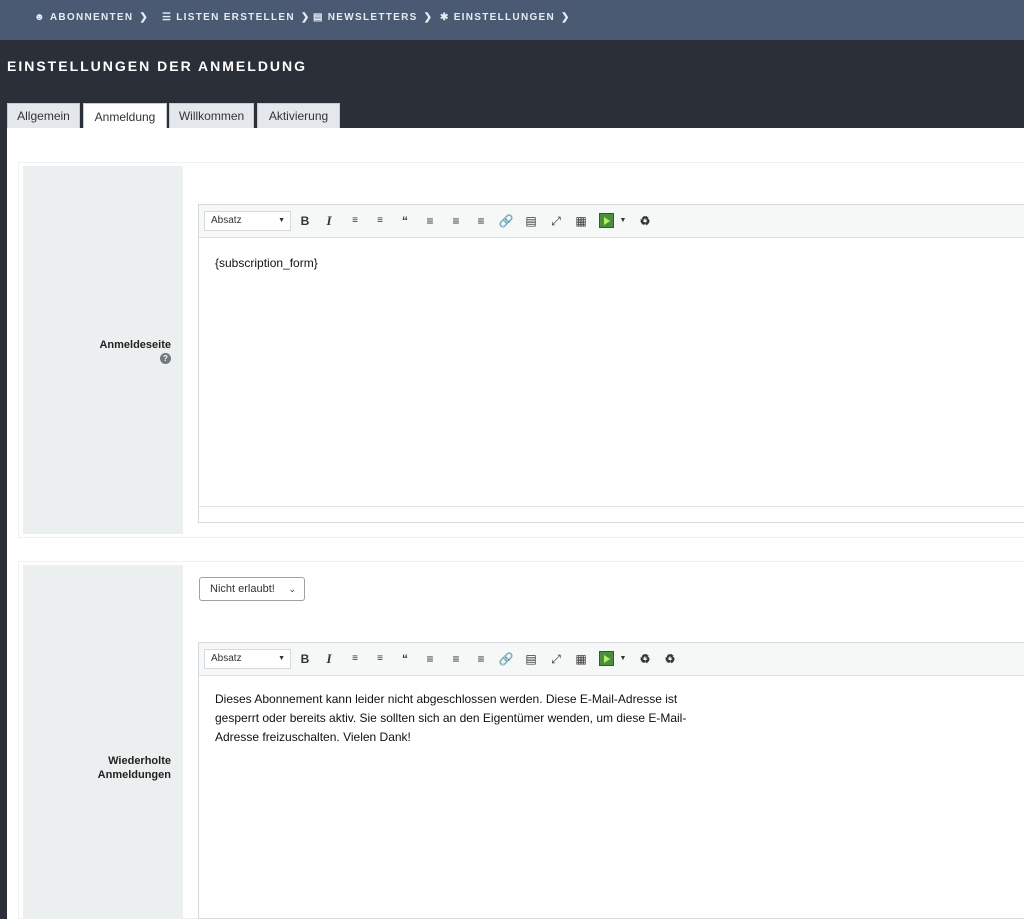 This screenshot has height=919, width=1024. Describe the element at coordinates (157, 66) in the screenshot. I see `page-title: EINSTELLUNGEN DER ANMELDUNG` at that location.